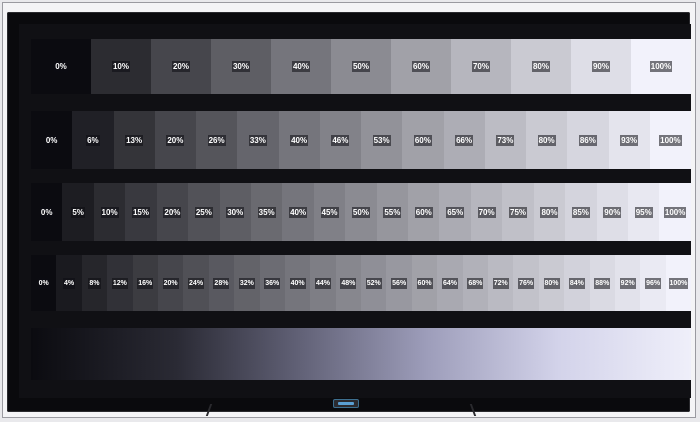 This screenshot has width=700, height=422. Describe the element at coordinates (581, 212) in the screenshot. I see `gray-patch: 85%` at that location.